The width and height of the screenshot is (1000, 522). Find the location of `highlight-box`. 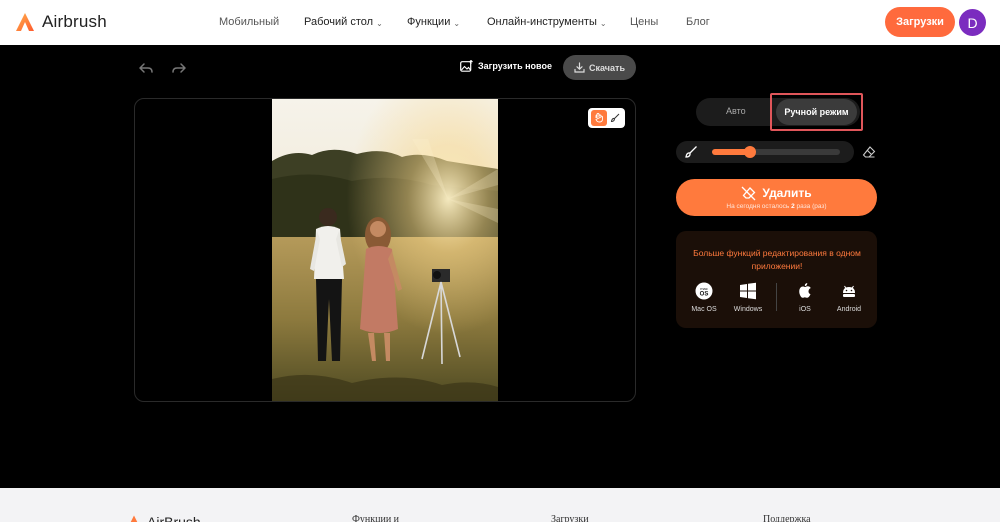

highlight-box is located at coordinates (816, 112).